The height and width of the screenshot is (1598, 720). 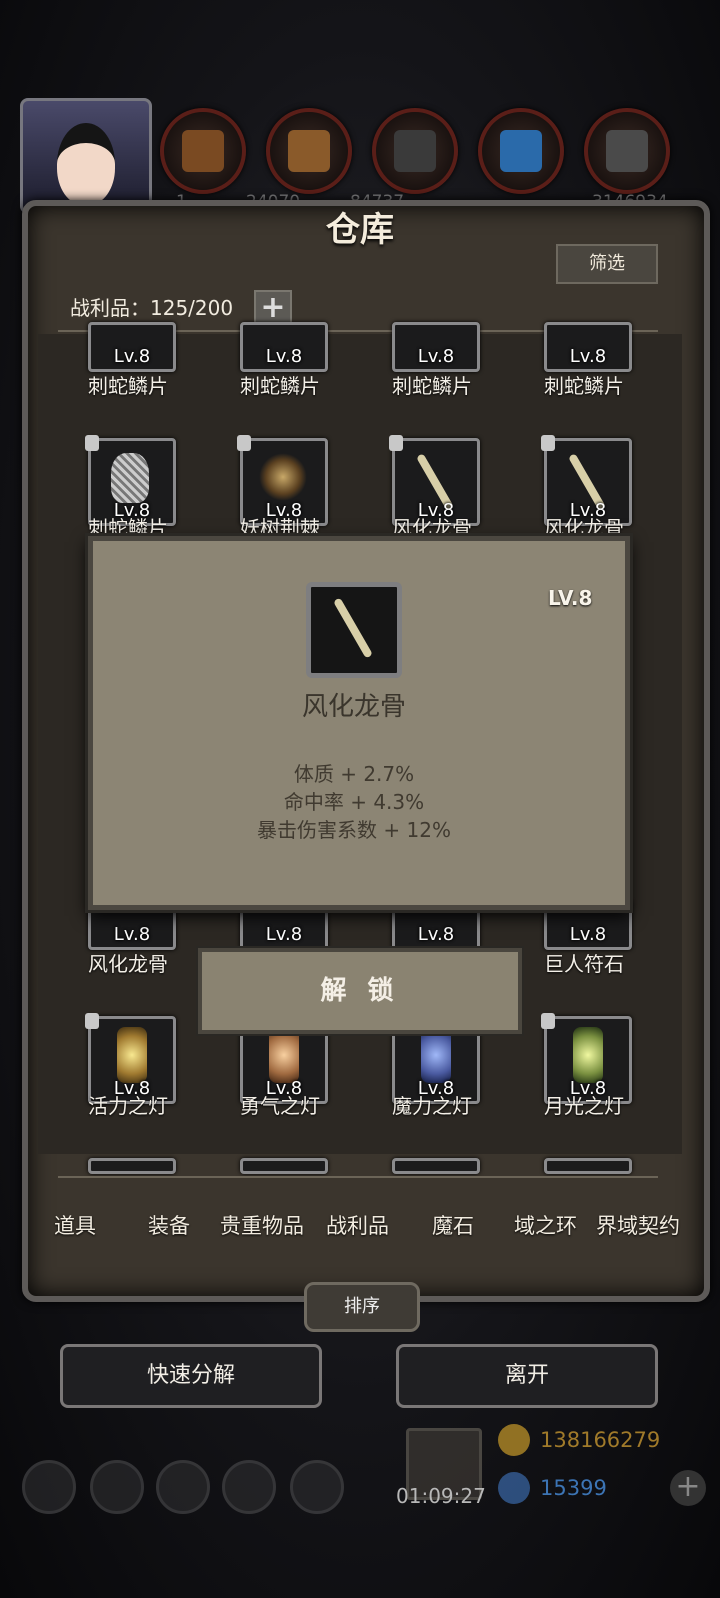 What do you see at coordinates (86, 164) in the screenshot?
I see `avatar-face` at bounding box center [86, 164].